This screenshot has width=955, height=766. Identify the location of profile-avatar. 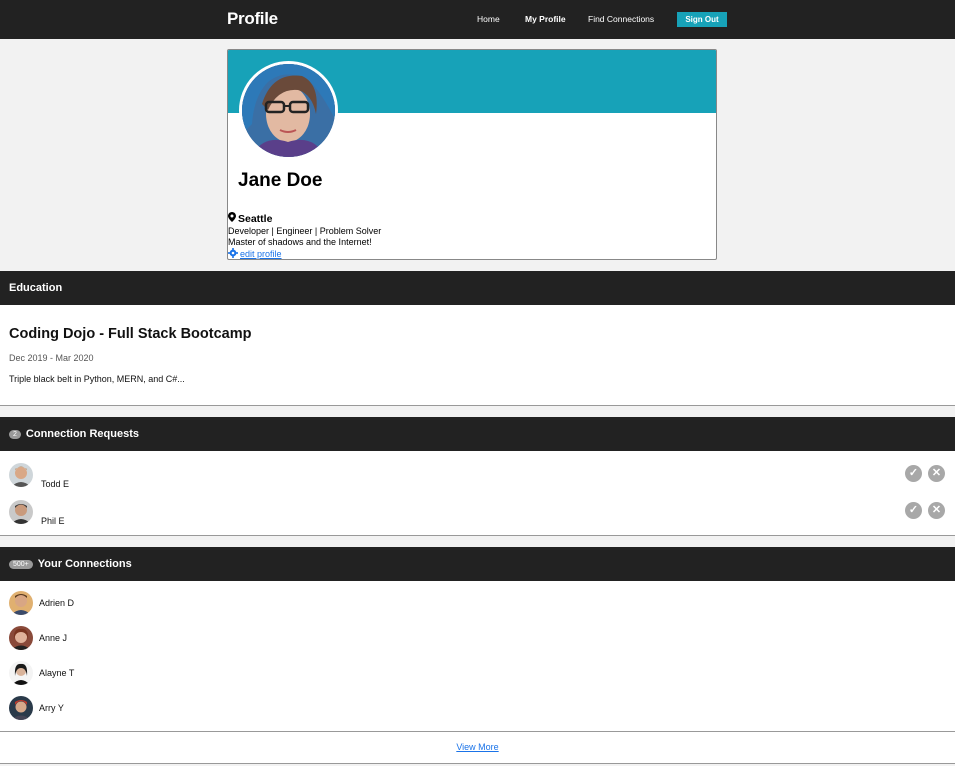
(288, 110).